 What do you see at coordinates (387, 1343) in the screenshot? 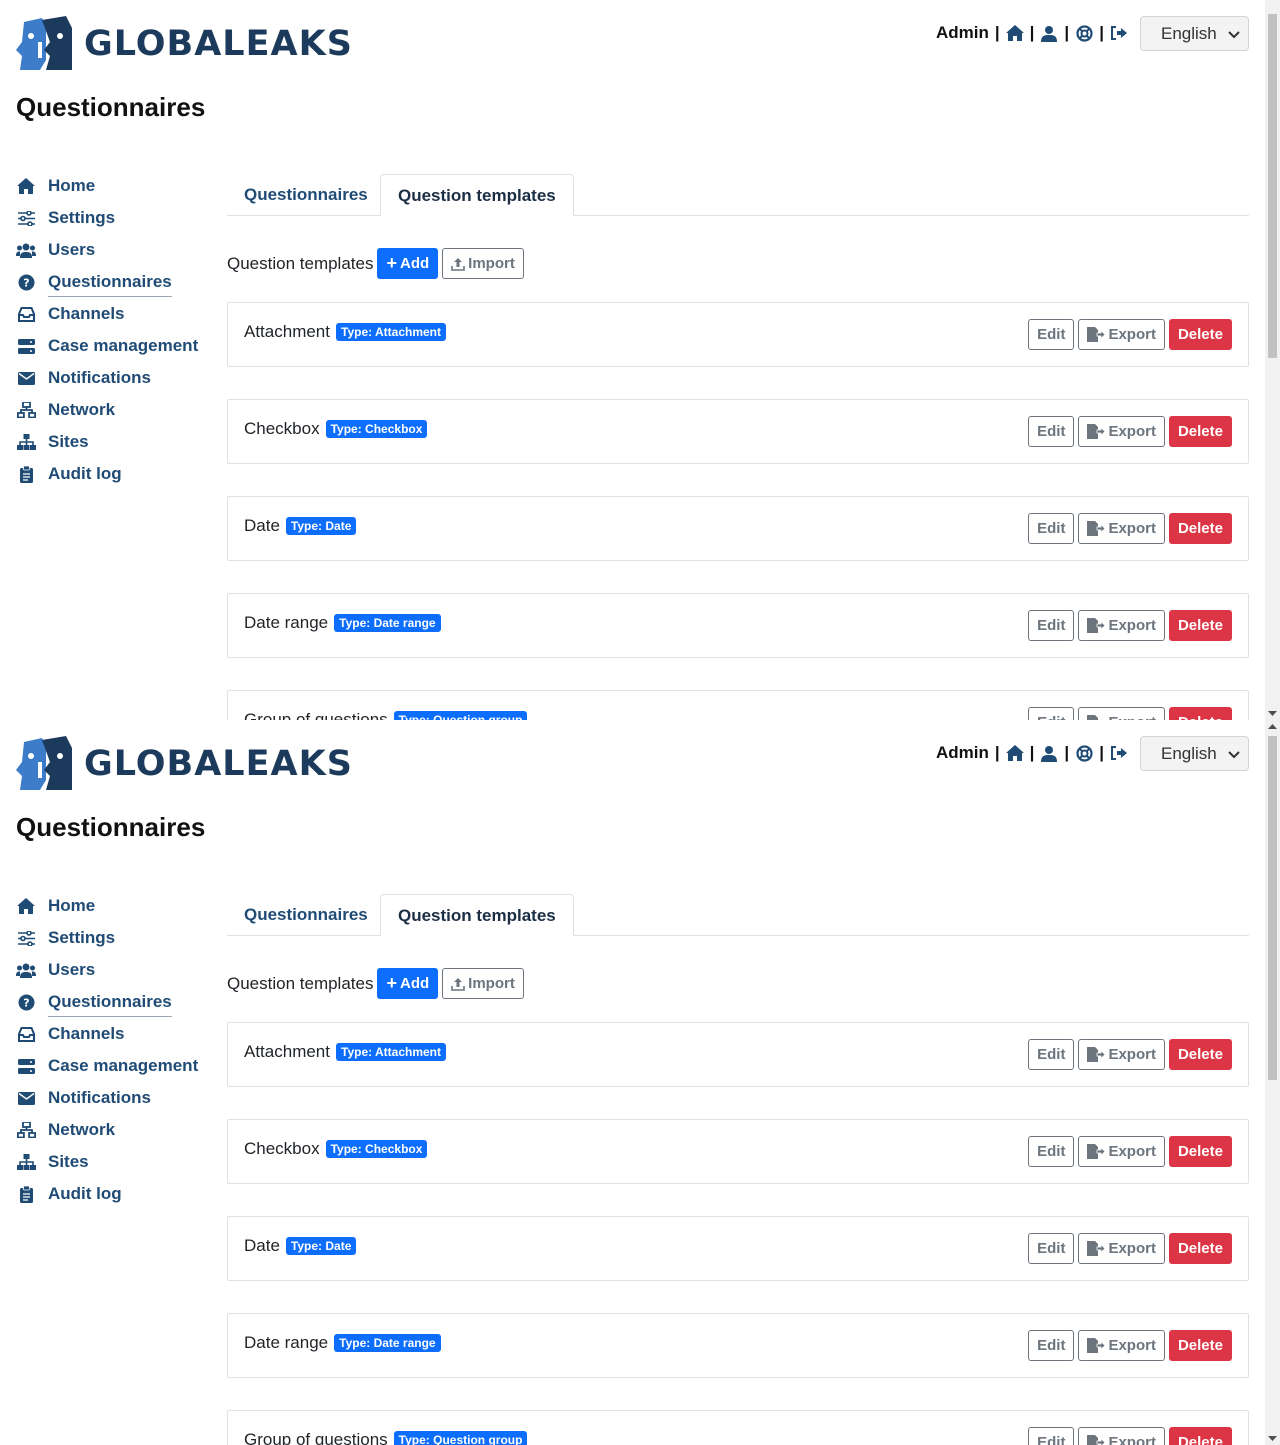
I see `type-badge: Type: Date range` at bounding box center [387, 1343].